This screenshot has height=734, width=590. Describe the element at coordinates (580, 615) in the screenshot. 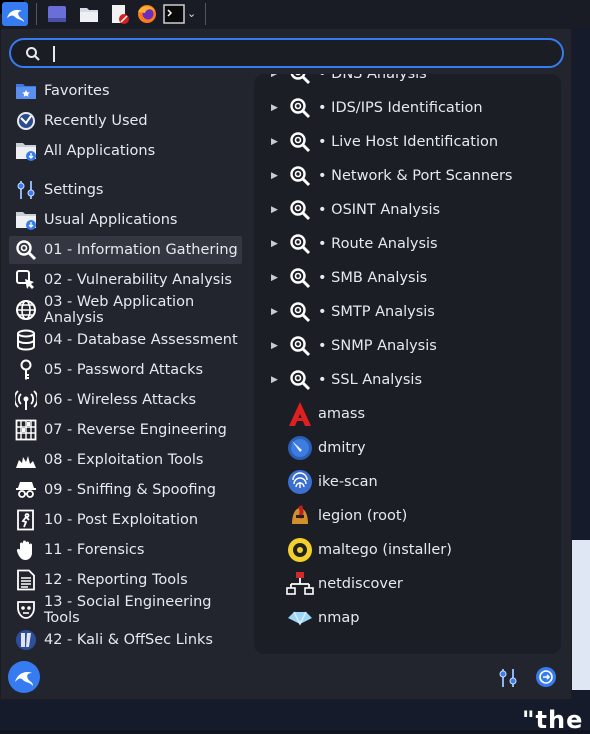

I see `wallpaper-shape` at that location.